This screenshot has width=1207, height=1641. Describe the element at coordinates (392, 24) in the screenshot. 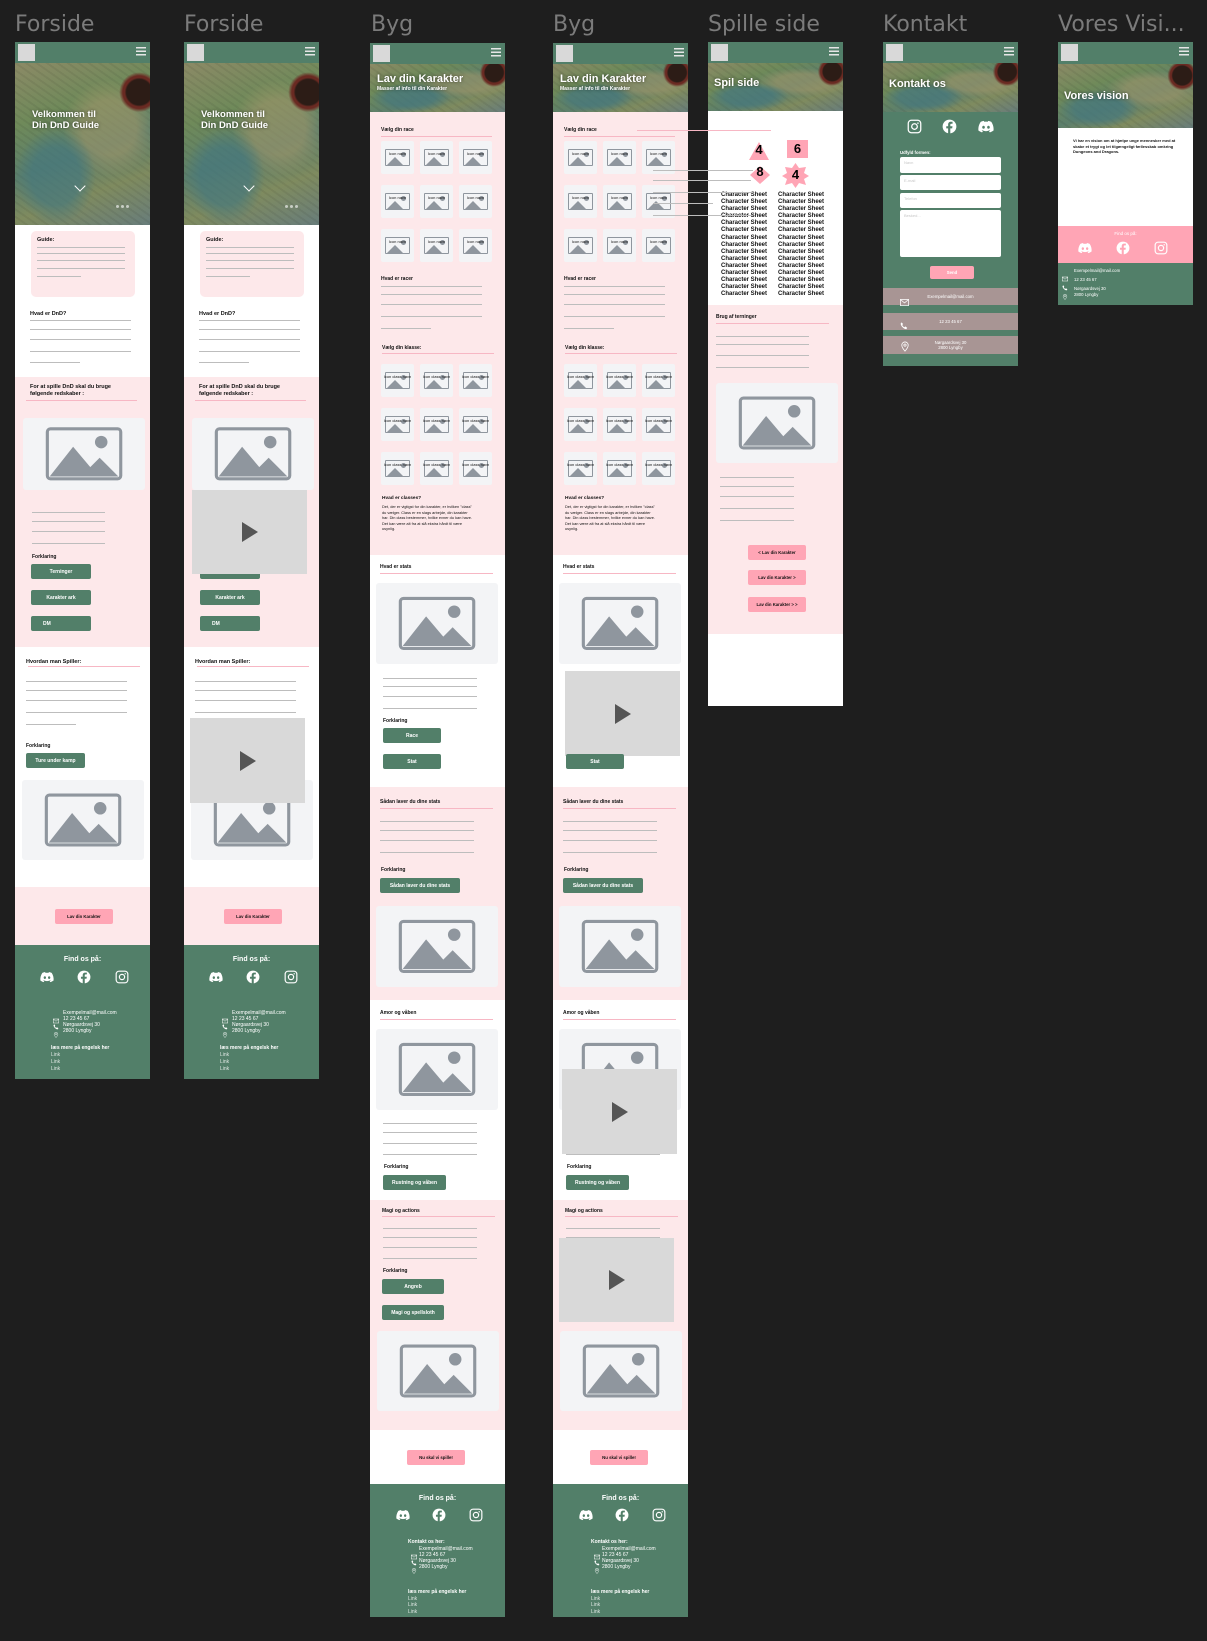

I see `frame-title-byg: Byg` at that location.